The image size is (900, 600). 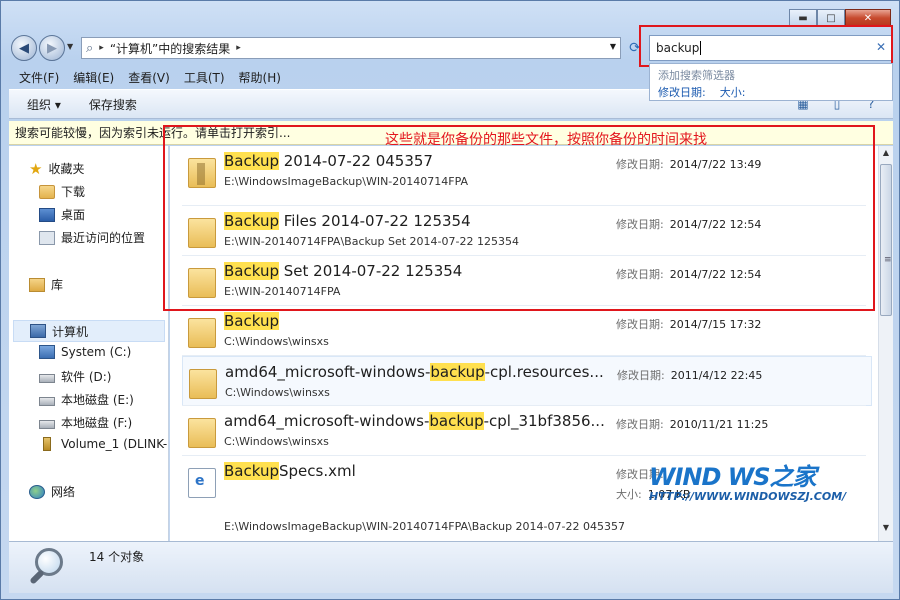 What do you see at coordinates (771, 82) in the screenshot?
I see `search-filter-panel: 添加搜索筛选器 修改日期: 大小:` at bounding box center [771, 82].